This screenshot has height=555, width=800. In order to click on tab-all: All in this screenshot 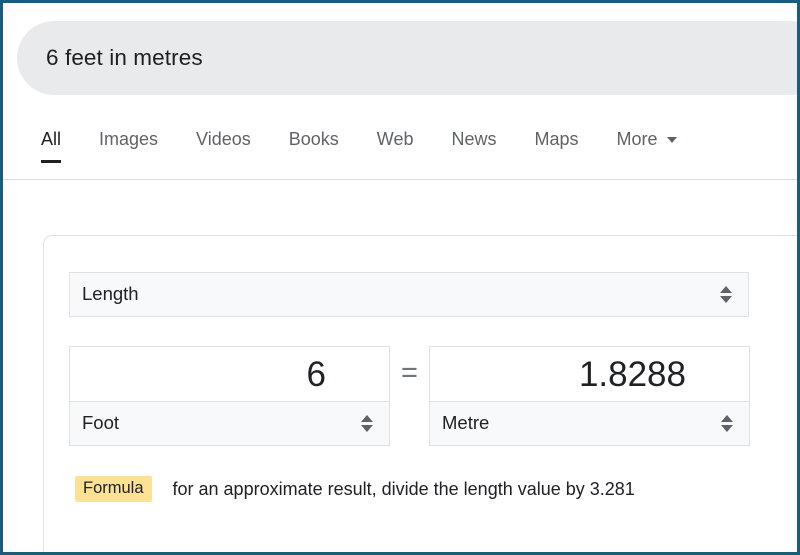, I will do `click(51, 136)`.